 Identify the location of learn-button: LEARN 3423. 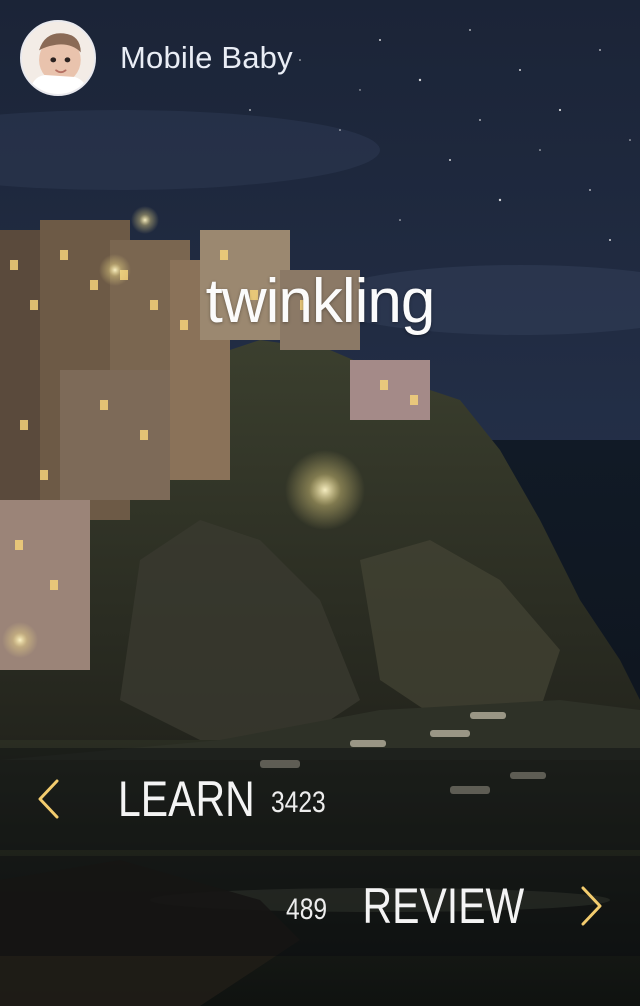
(320, 799).